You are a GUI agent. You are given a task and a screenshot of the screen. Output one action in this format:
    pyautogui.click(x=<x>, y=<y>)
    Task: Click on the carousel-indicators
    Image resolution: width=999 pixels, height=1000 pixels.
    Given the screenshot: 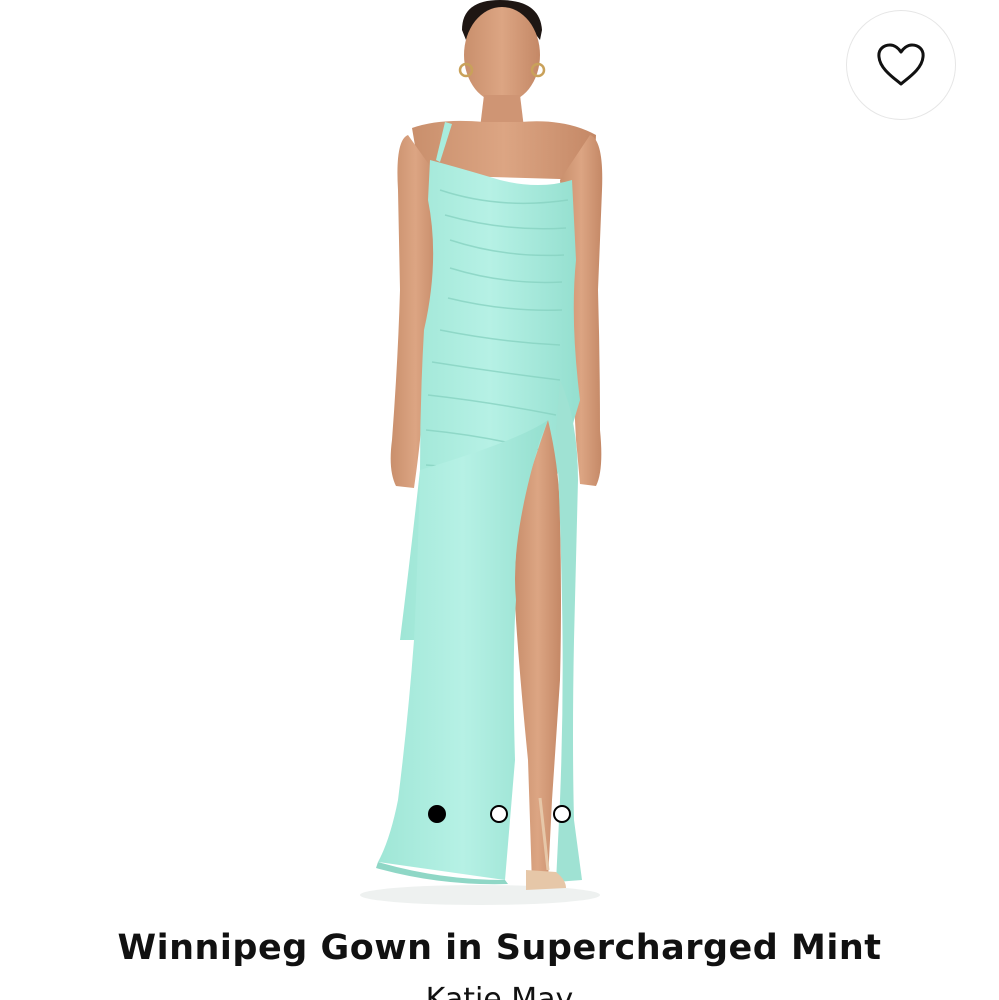 What is the action you would take?
    pyautogui.click(x=499, y=816)
    